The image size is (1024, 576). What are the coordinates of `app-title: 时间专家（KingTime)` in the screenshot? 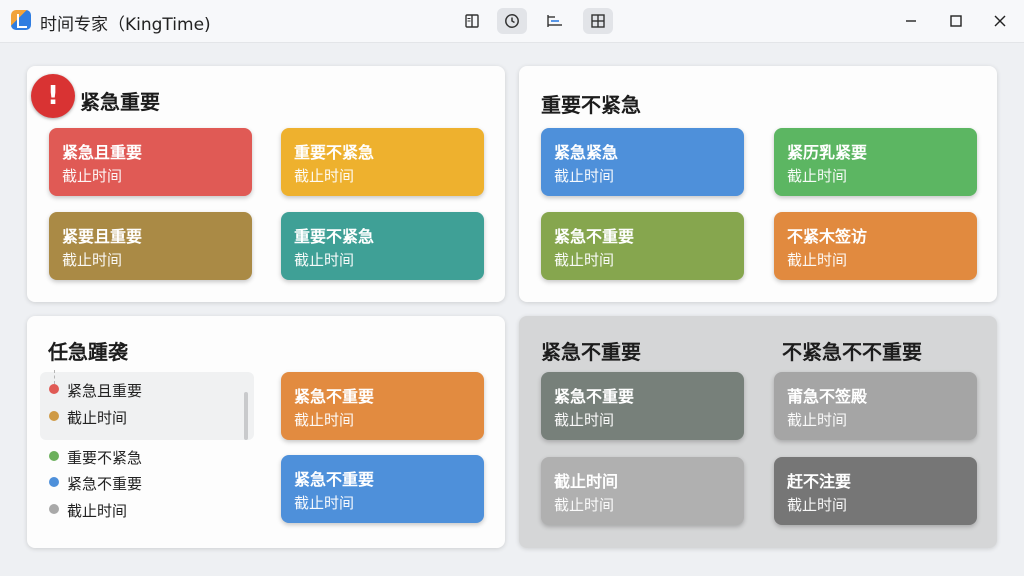 It's located at (125, 25).